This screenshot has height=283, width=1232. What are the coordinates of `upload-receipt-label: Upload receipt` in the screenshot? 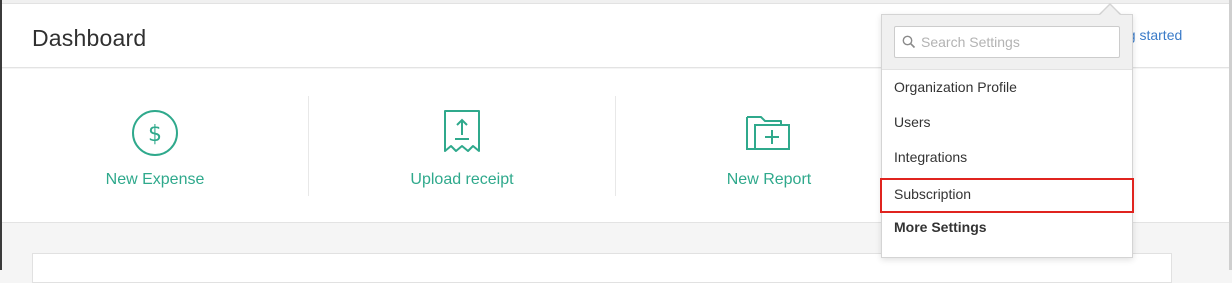 It's located at (462, 179).